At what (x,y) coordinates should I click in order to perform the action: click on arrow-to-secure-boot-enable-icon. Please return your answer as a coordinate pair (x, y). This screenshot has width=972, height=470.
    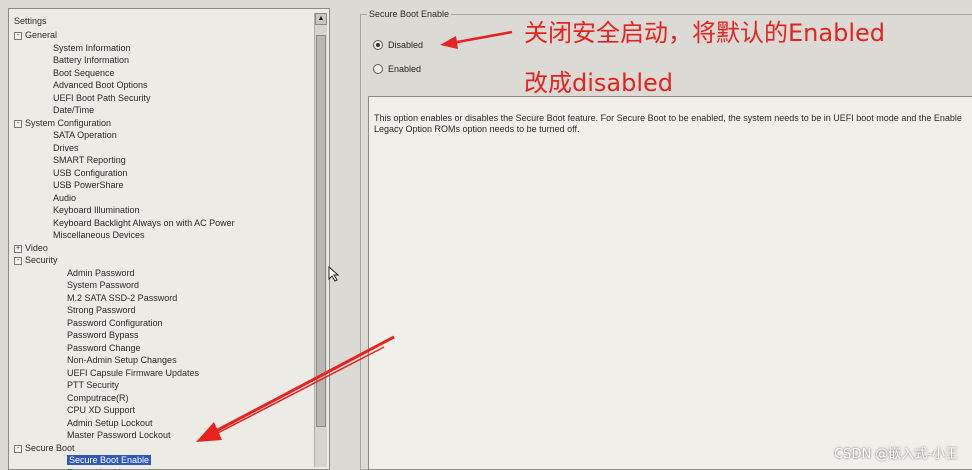
    Looking at the image, I should click on (295, 388).